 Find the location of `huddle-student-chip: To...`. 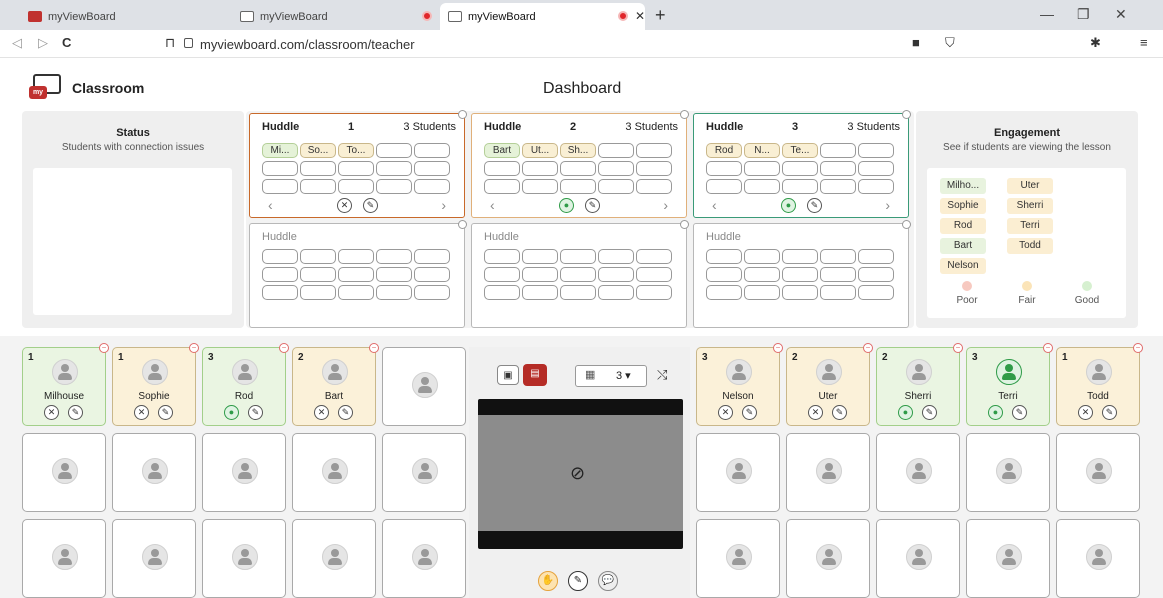

huddle-student-chip: To... is located at coordinates (356, 150).